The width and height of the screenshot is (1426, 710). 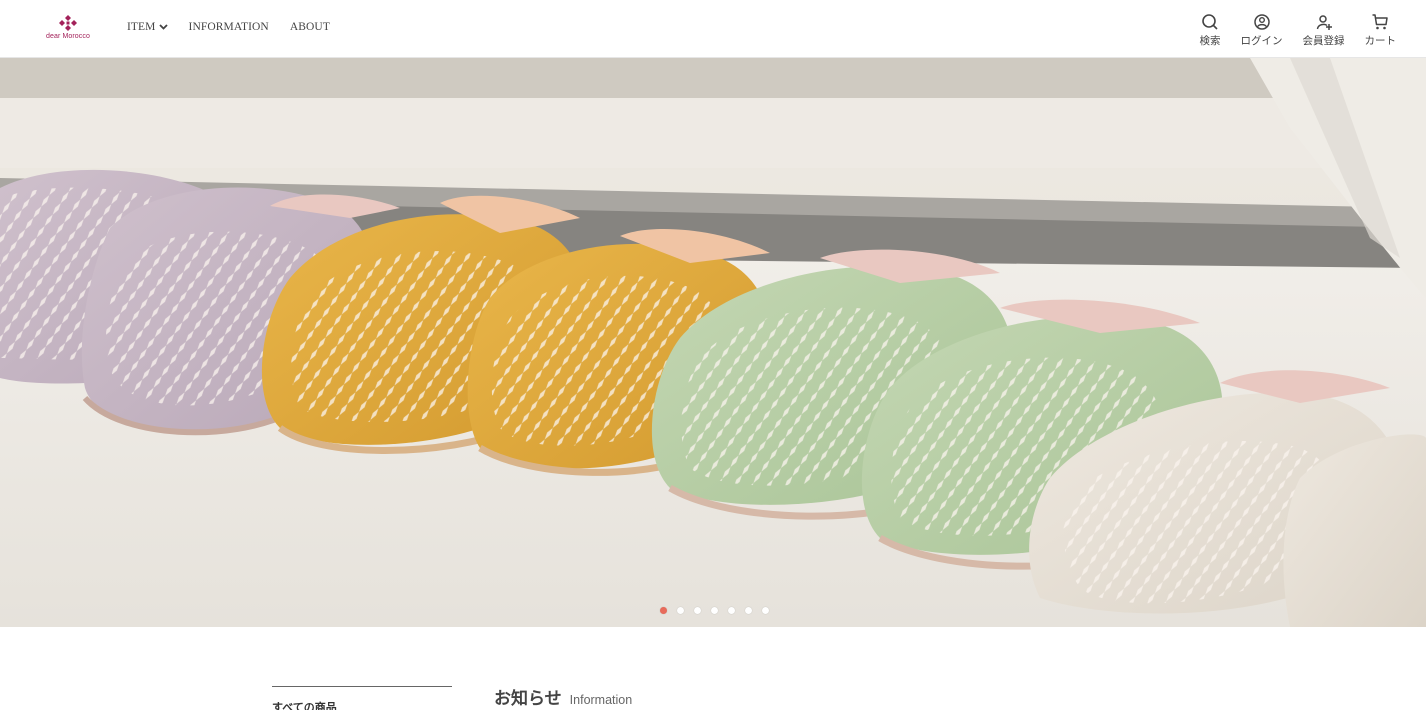 What do you see at coordinates (68, 23) in the screenshot?
I see `logo-mark-icon` at bounding box center [68, 23].